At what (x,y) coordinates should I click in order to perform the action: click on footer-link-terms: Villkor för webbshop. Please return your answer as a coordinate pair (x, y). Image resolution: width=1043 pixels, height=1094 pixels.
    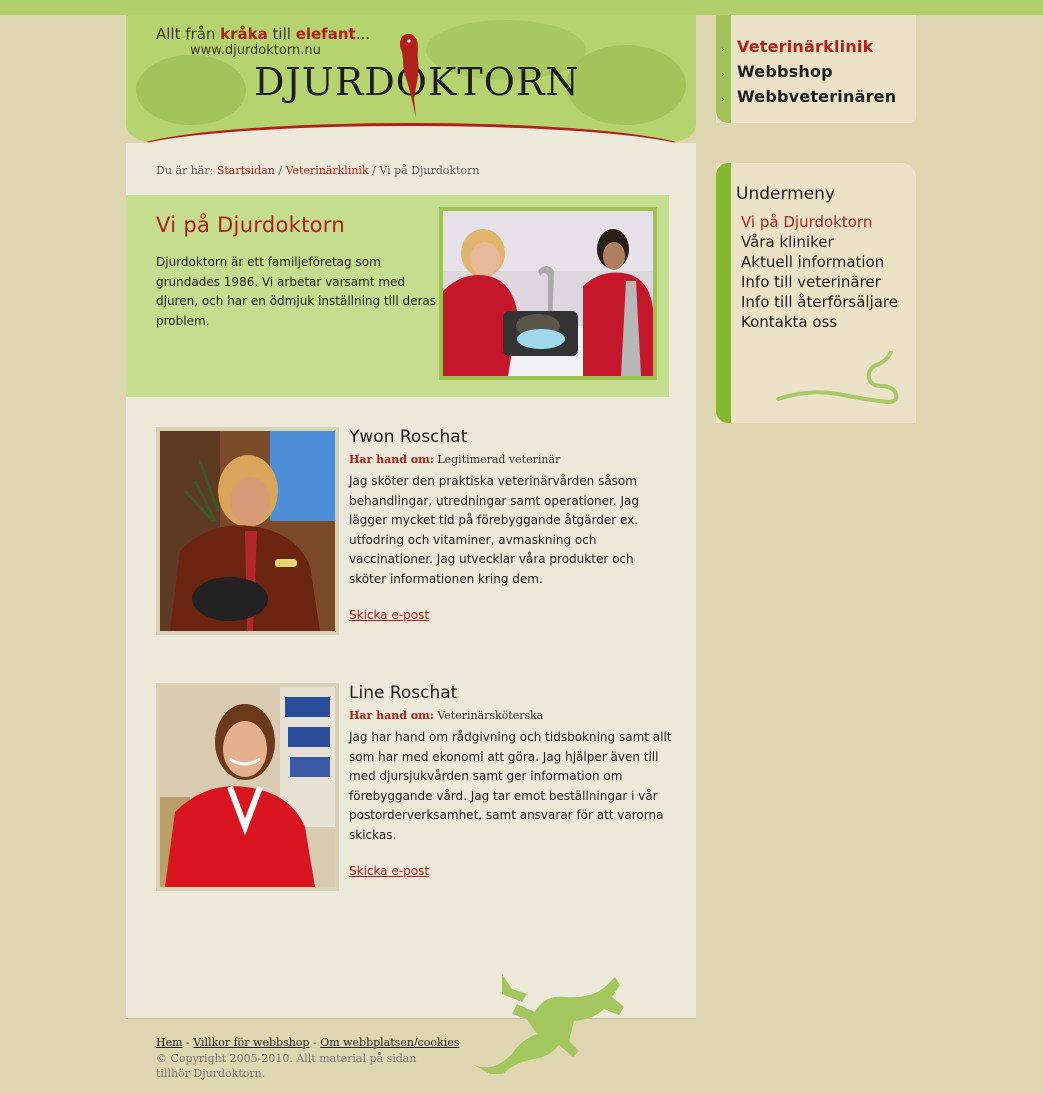
    Looking at the image, I should click on (251, 1042).